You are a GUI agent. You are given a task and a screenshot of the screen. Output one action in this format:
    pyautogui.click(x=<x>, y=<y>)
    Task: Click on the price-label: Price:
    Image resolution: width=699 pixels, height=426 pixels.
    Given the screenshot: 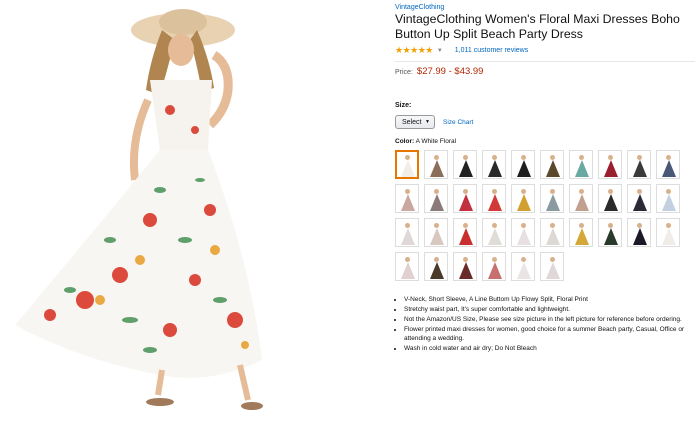 What is the action you would take?
    pyautogui.click(x=404, y=72)
    